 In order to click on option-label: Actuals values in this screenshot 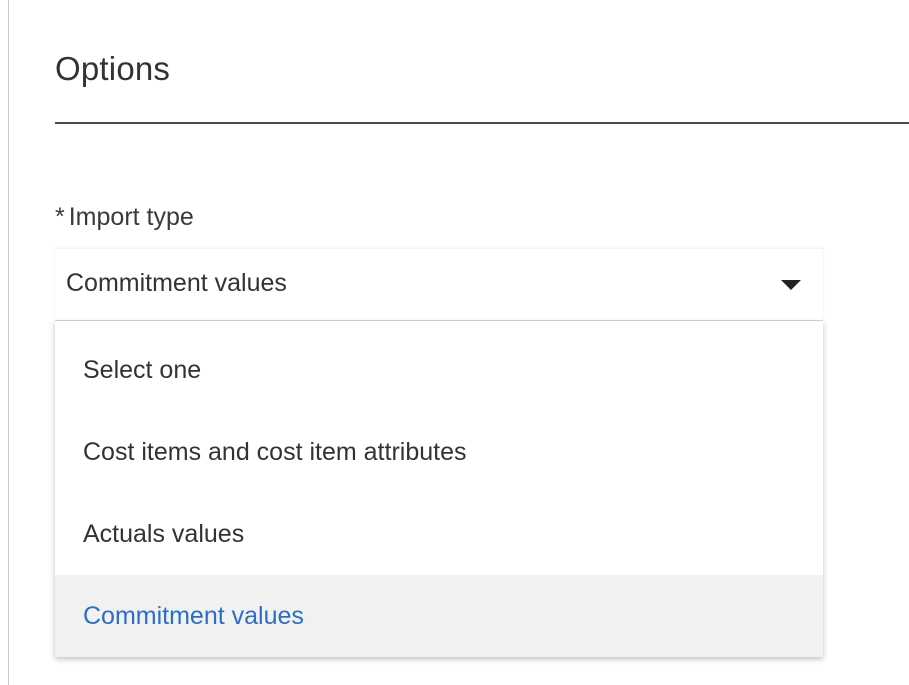, I will do `click(164, 533)`.